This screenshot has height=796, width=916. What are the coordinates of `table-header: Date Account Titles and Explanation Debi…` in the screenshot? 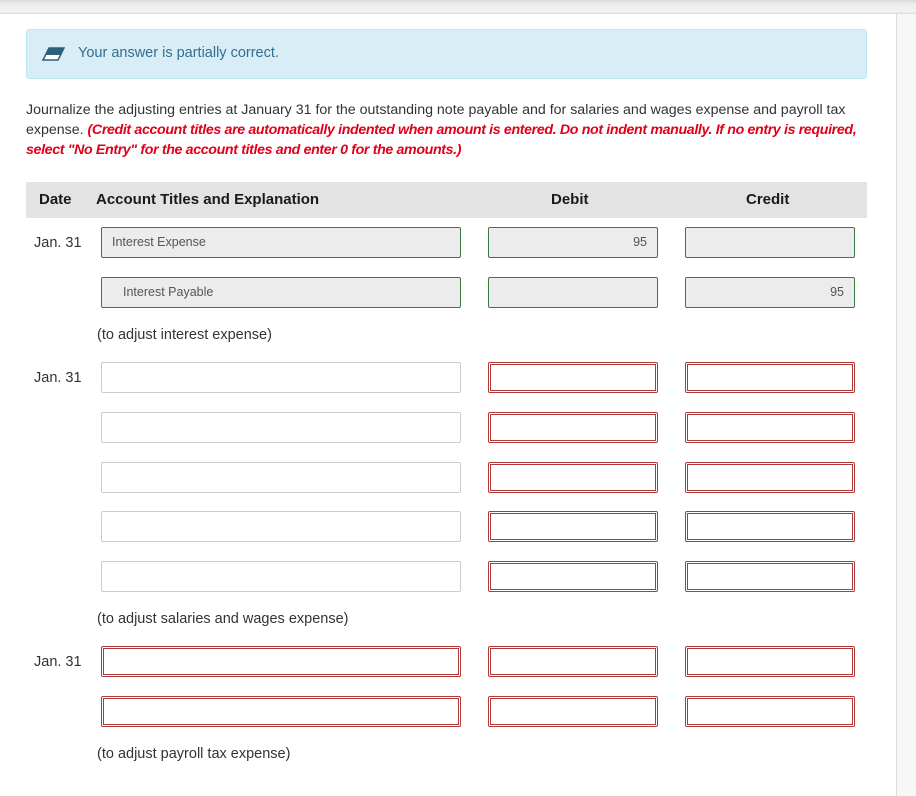 It's located at (446, 200).